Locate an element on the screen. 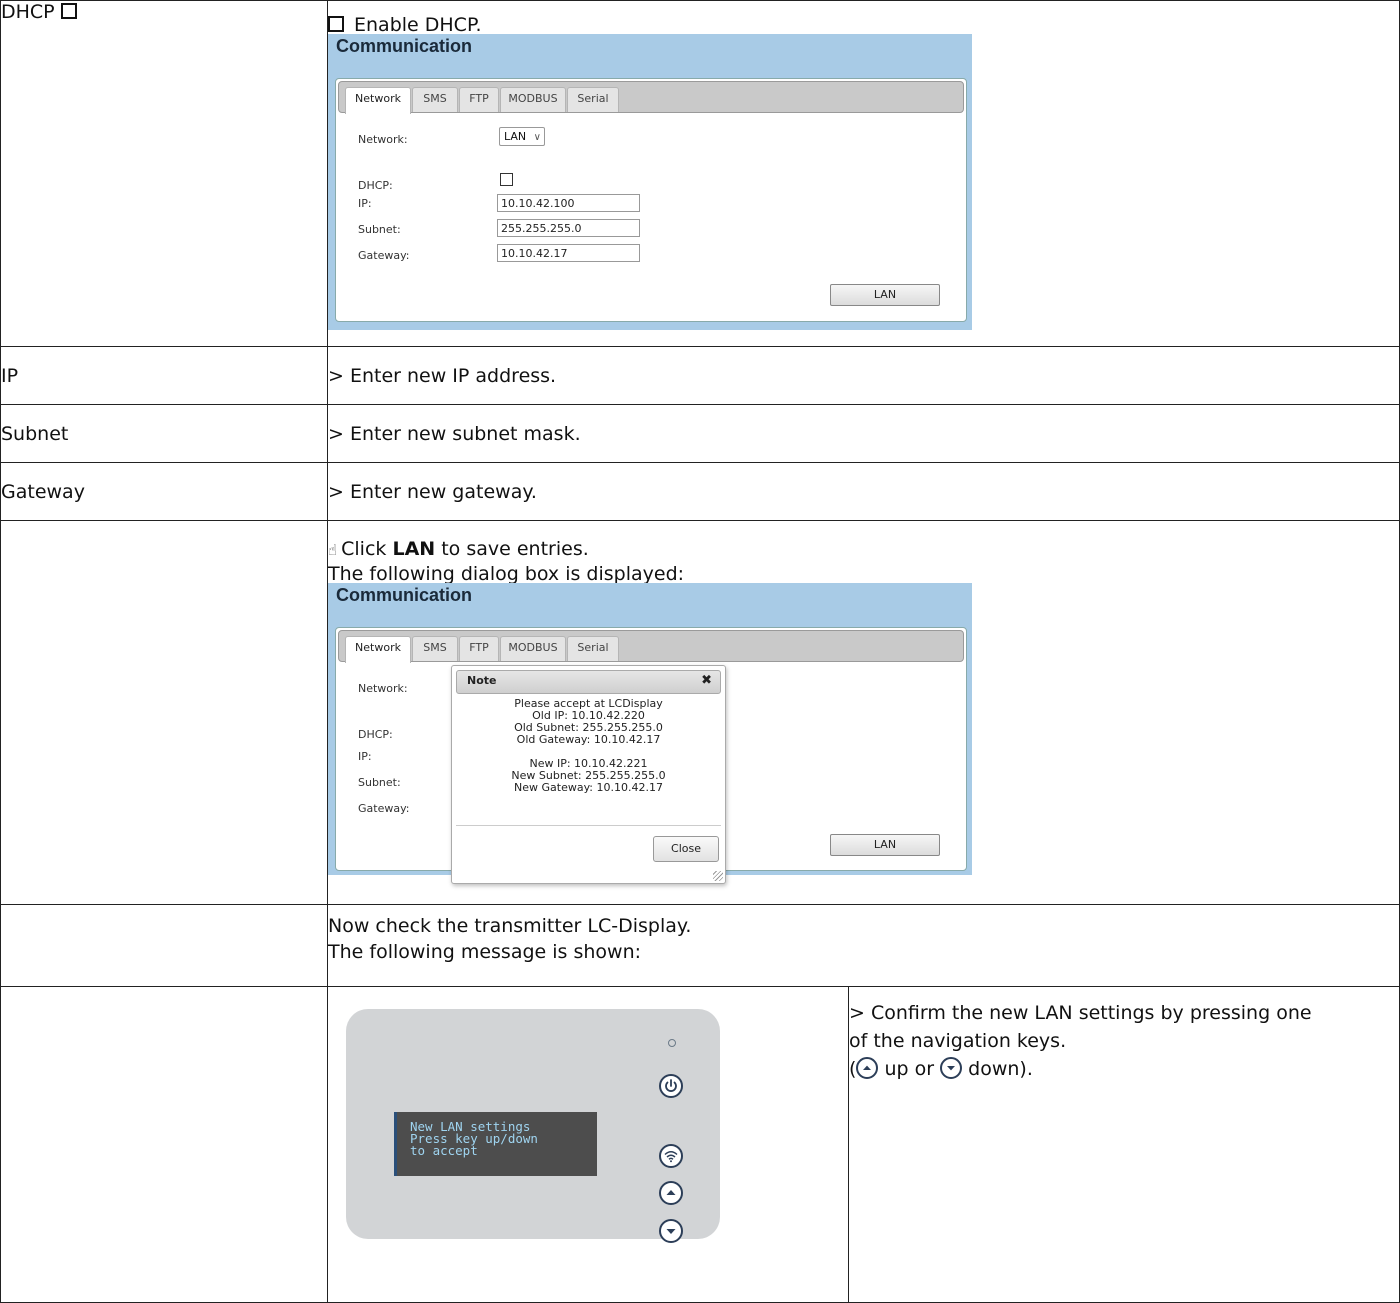 This screenshot has width=1400, height=1303. confirm-down-text: down). is located at coordinates (1000, 1069).